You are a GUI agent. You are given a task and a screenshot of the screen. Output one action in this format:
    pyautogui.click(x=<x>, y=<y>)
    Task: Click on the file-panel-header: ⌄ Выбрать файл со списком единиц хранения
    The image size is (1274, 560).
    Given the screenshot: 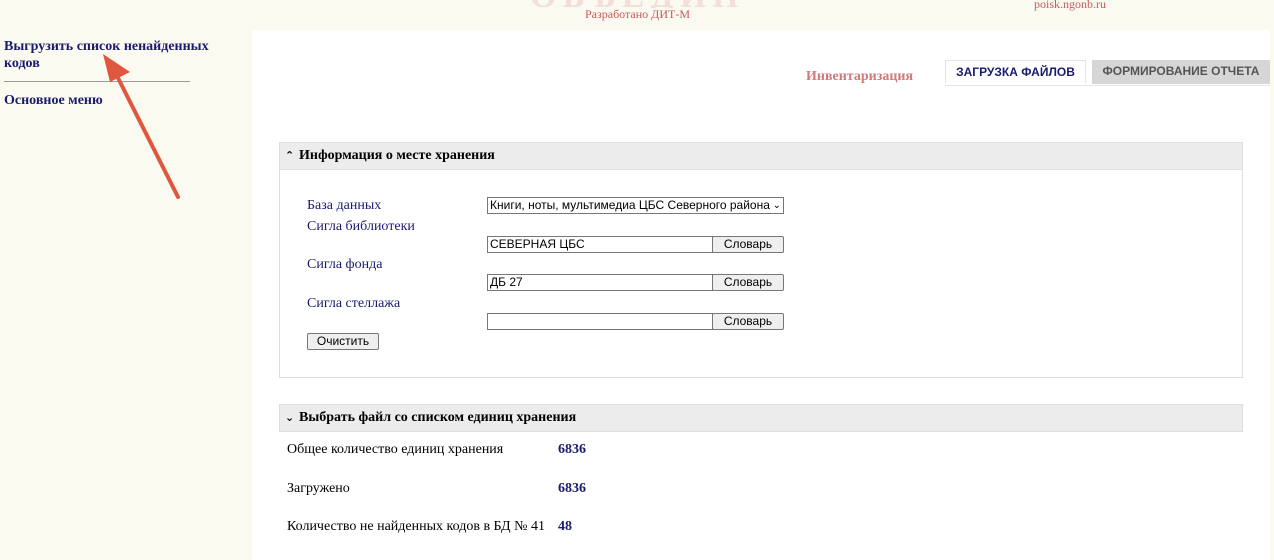 What is the action you would take?
    pyautogui.click(x=761, y=418)
    